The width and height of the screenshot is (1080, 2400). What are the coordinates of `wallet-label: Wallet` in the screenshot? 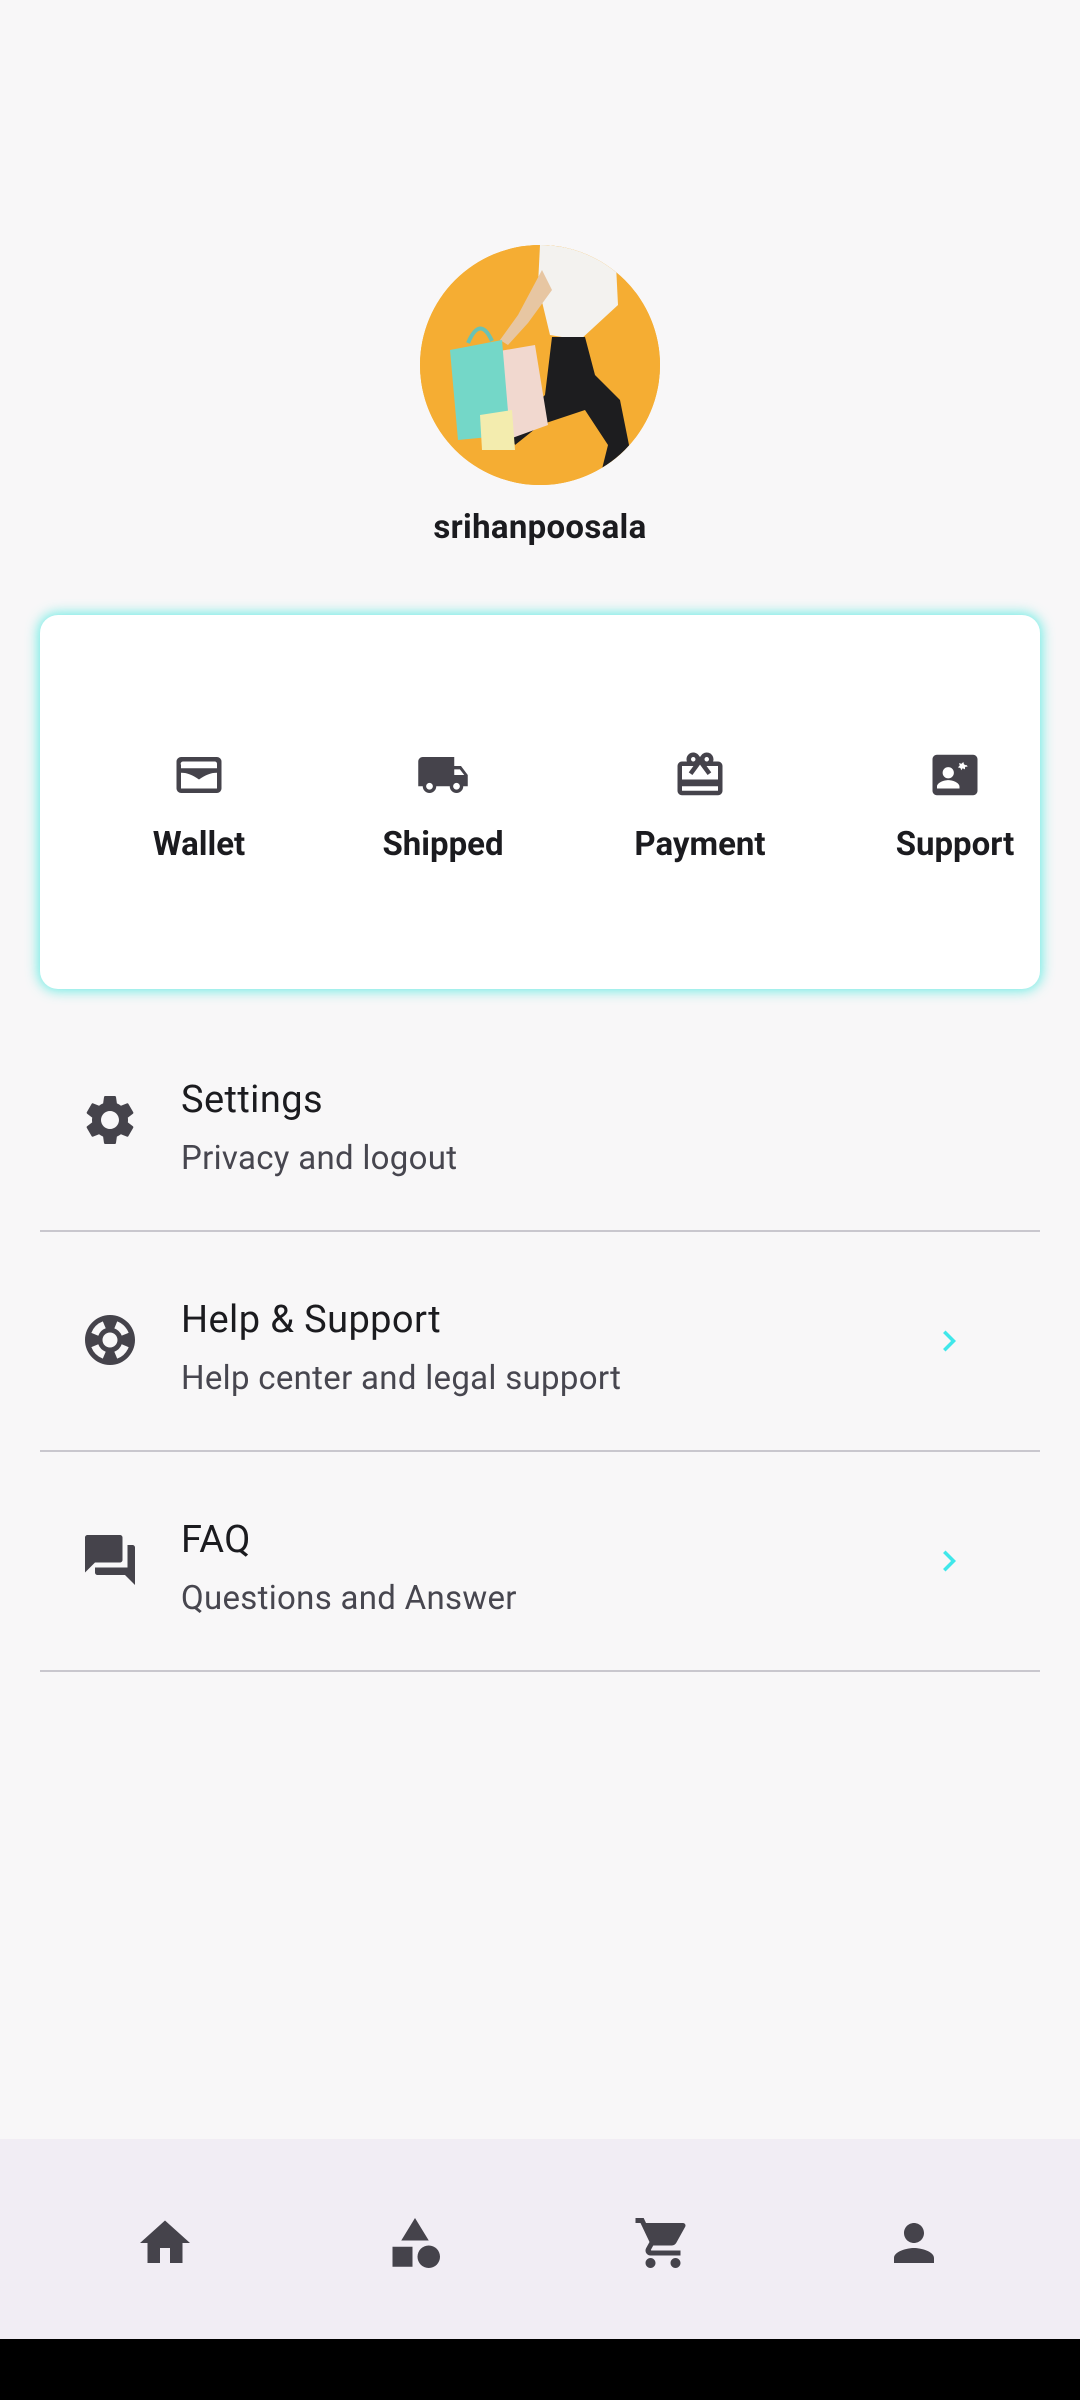 It's located at (199, 844).